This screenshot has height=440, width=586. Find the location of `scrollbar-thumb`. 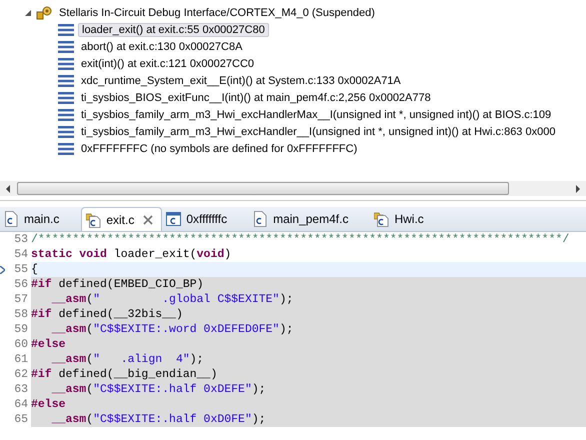

scrollbar-thumb is located at coordinates (263, 188).